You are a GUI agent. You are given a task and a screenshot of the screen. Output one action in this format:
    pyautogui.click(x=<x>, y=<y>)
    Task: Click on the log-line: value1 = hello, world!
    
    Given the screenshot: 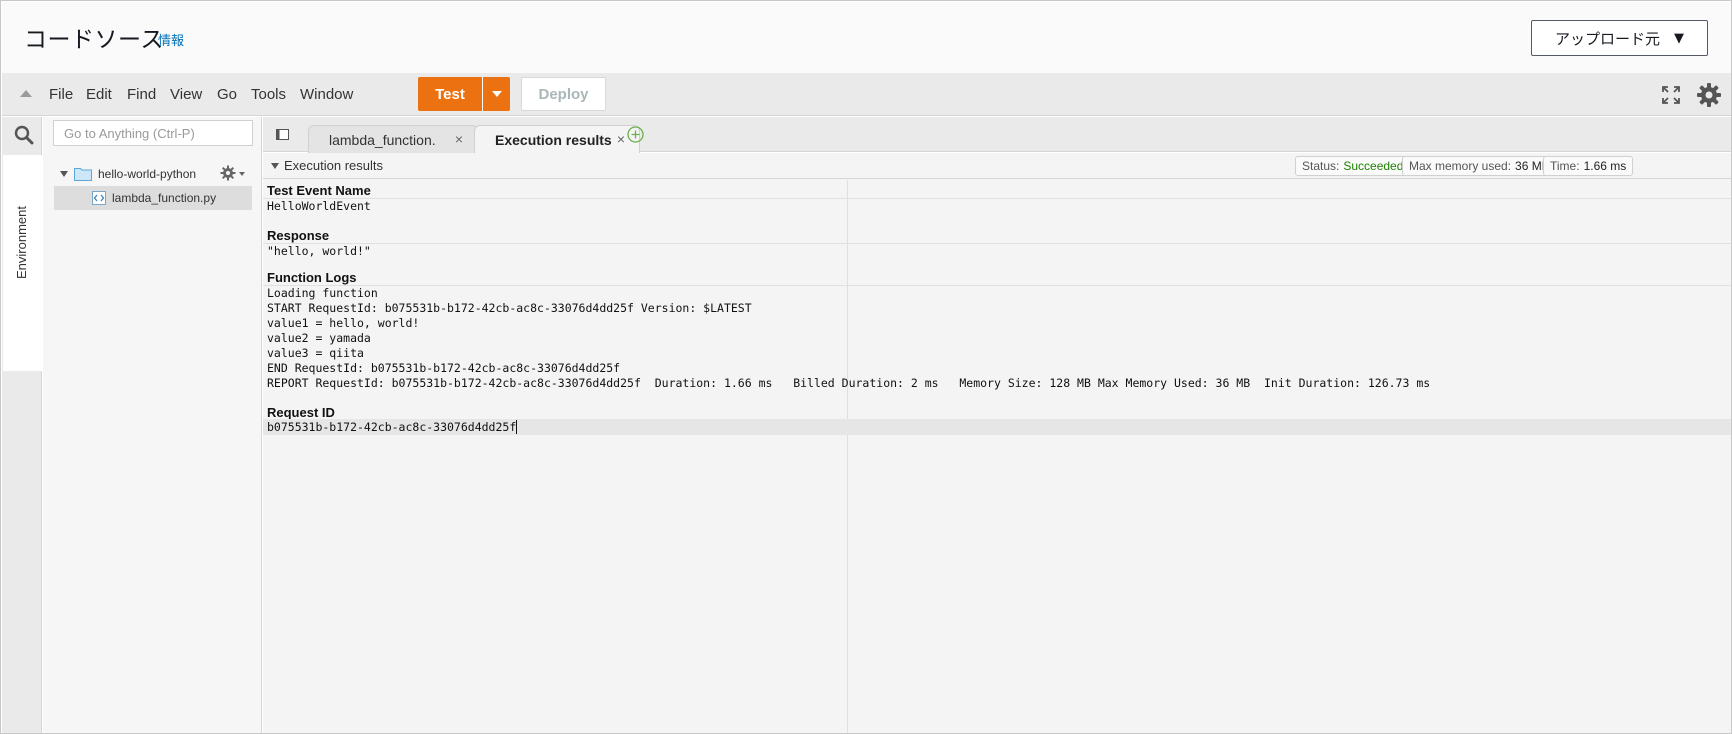 What is the action you would take?
    pyautogui.click(x=343, y=323)
    